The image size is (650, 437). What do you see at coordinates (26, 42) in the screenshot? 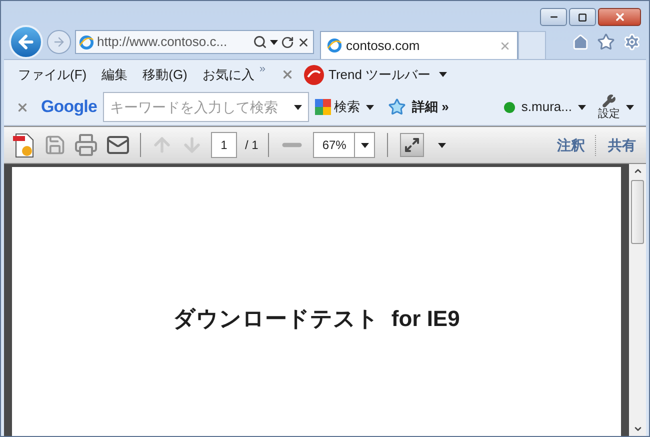
I see `back-button` at bounding box center [26, 42].